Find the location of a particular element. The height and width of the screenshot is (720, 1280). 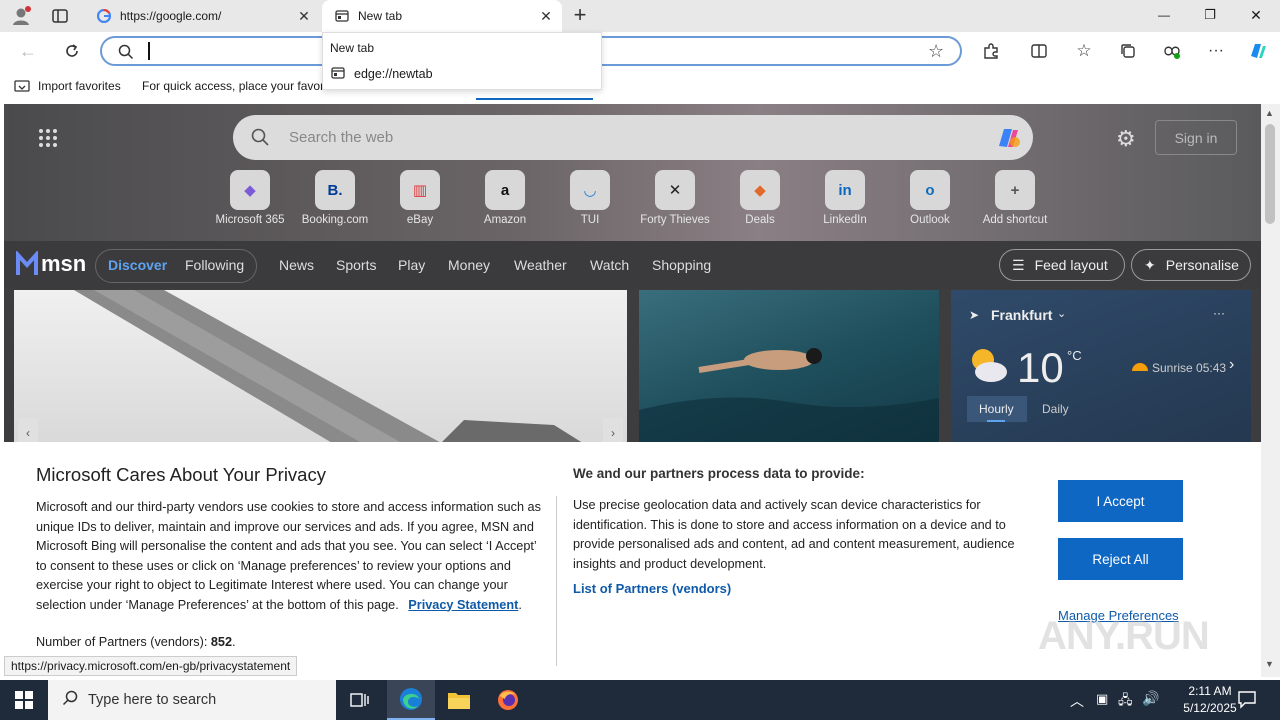

tab-actions-icon is located at coordinates (60, 16).